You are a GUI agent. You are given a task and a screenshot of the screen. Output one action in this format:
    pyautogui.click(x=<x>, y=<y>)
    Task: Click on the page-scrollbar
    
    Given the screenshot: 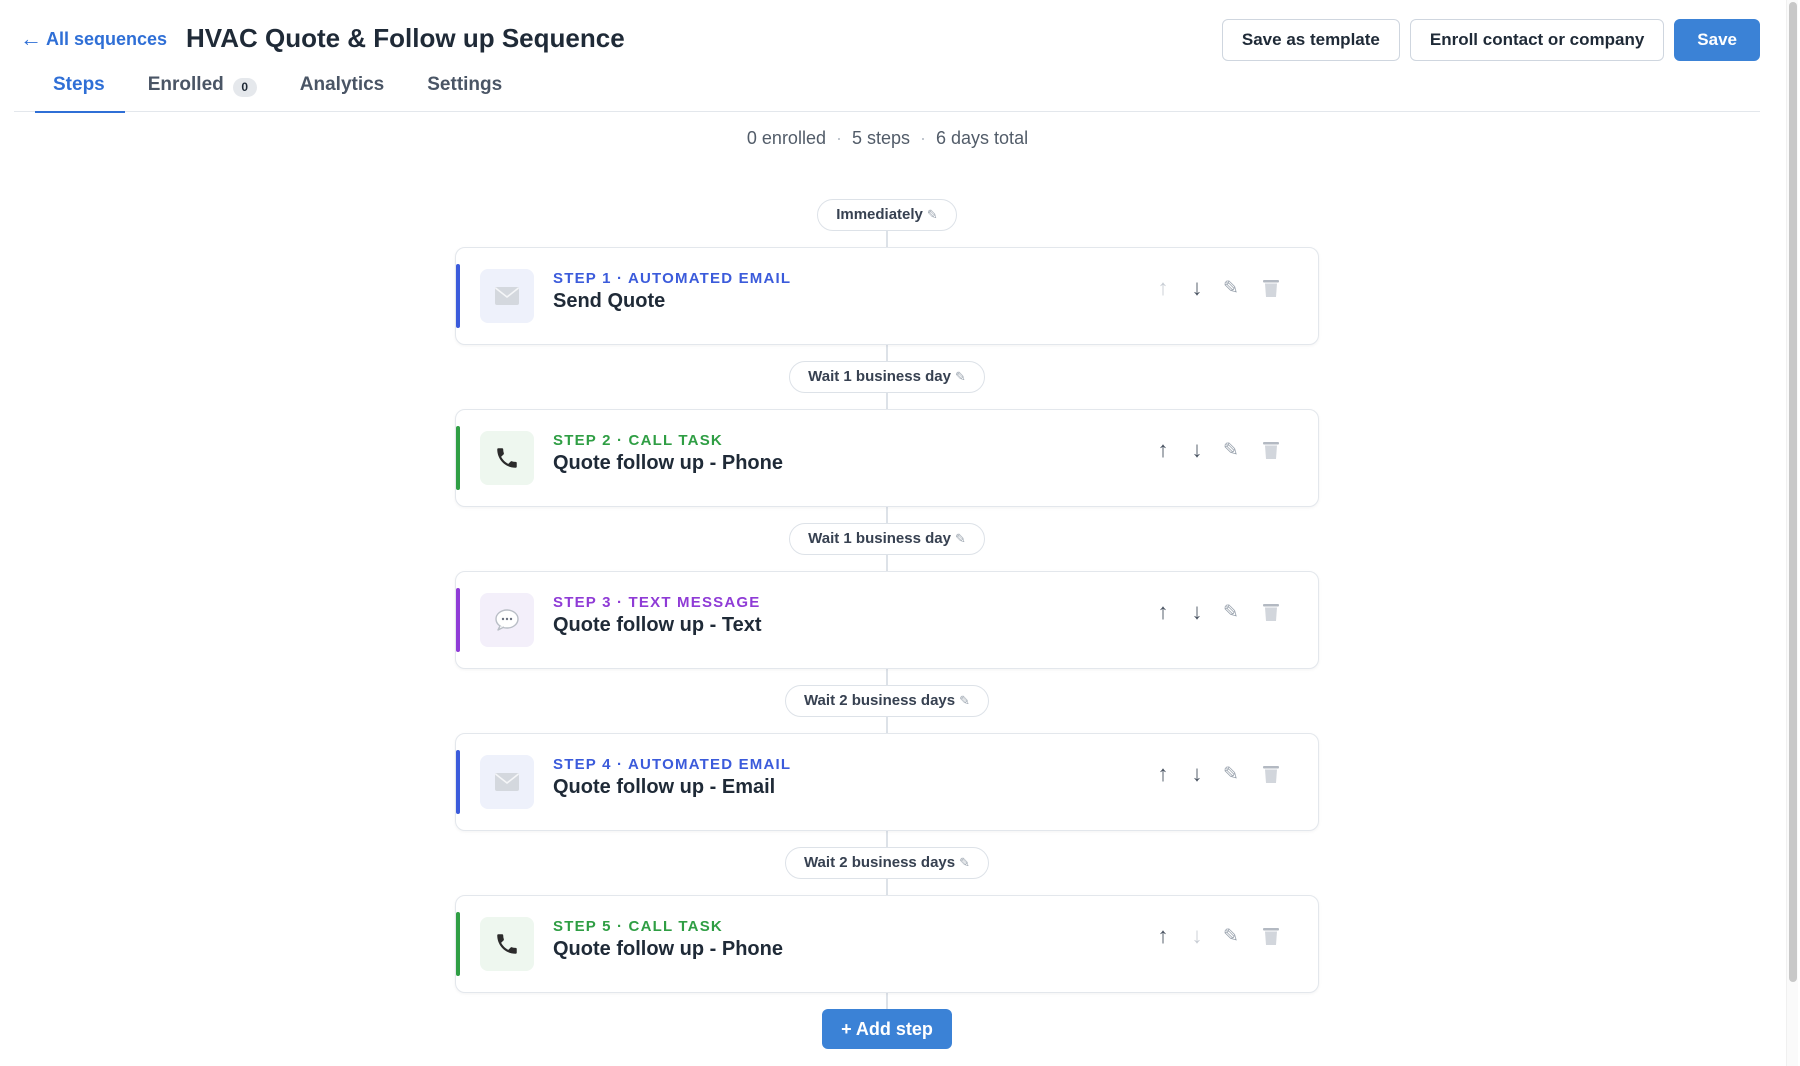 What is the action you would take?
    pyautogui.click(x=1792, y=533)
    